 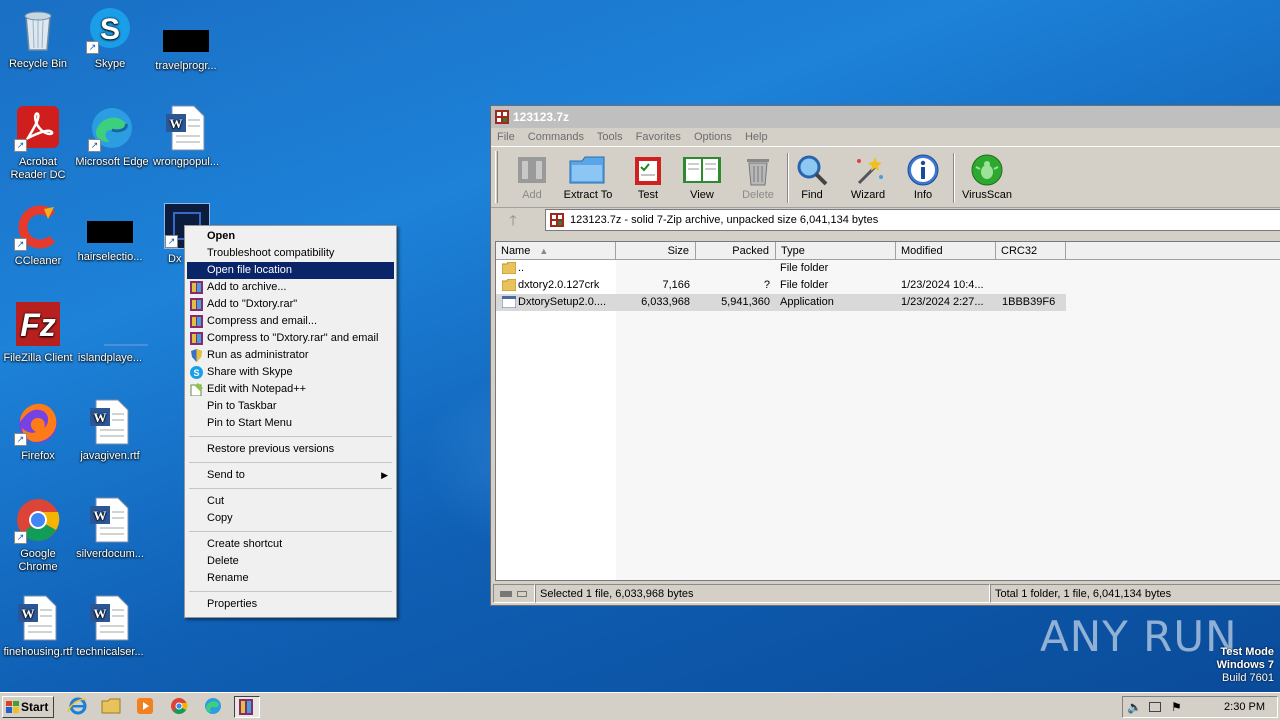 I want to click on sevenzip-icon, so click(x=557, y=220).